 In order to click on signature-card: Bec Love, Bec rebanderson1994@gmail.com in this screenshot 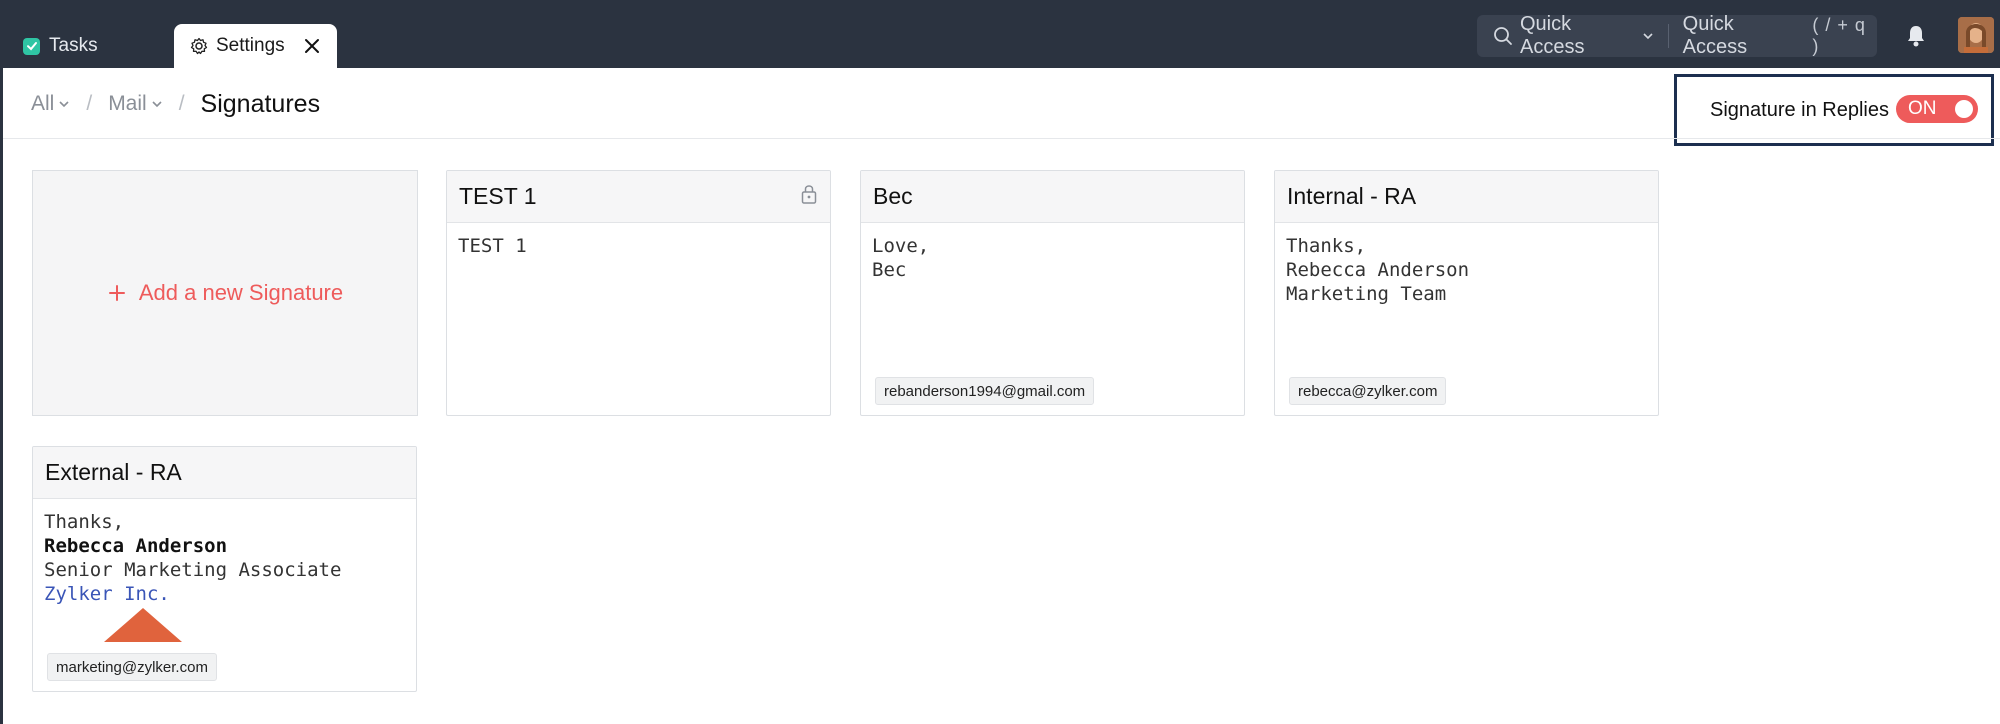, I will do `click(1052, 293)`.